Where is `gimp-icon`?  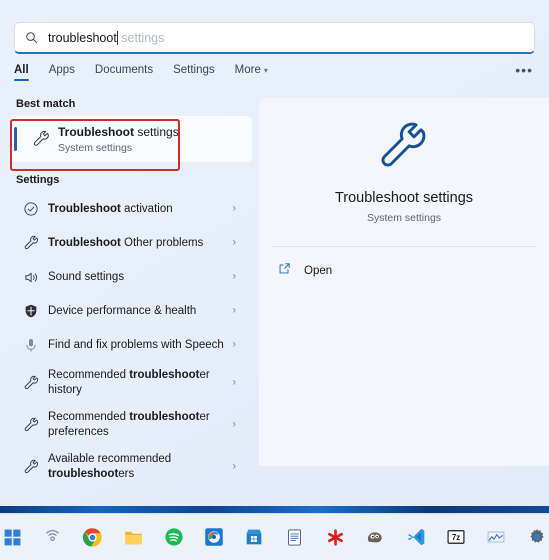 gimp-icon is located at coordinates (375, 537).